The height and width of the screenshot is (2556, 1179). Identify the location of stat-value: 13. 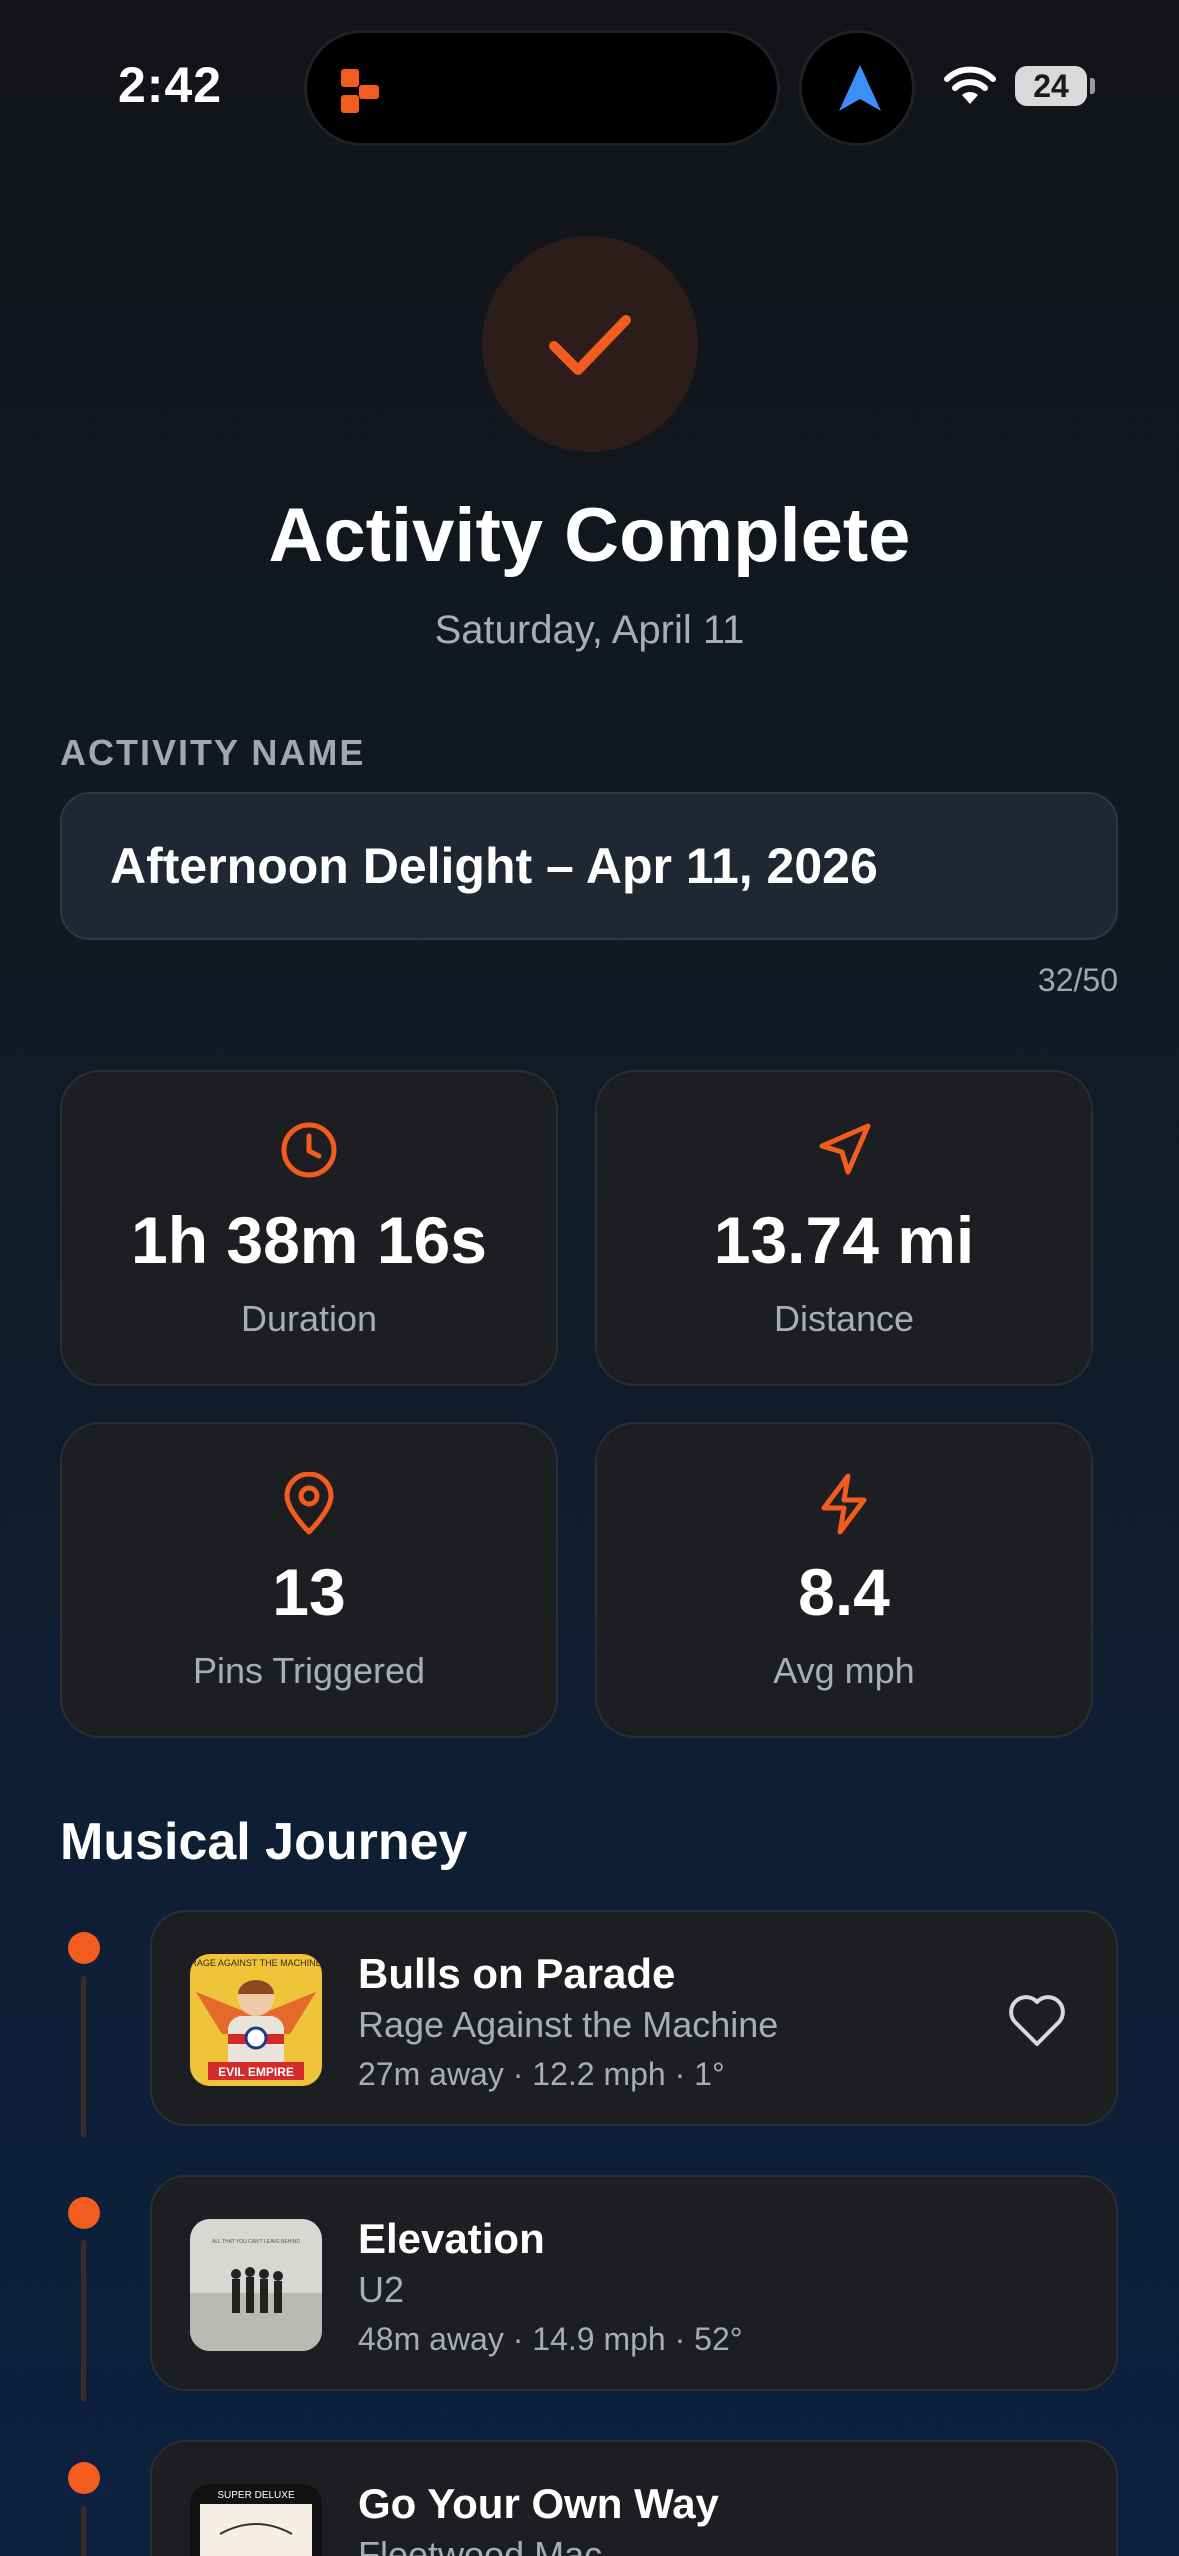
(309, 1592).